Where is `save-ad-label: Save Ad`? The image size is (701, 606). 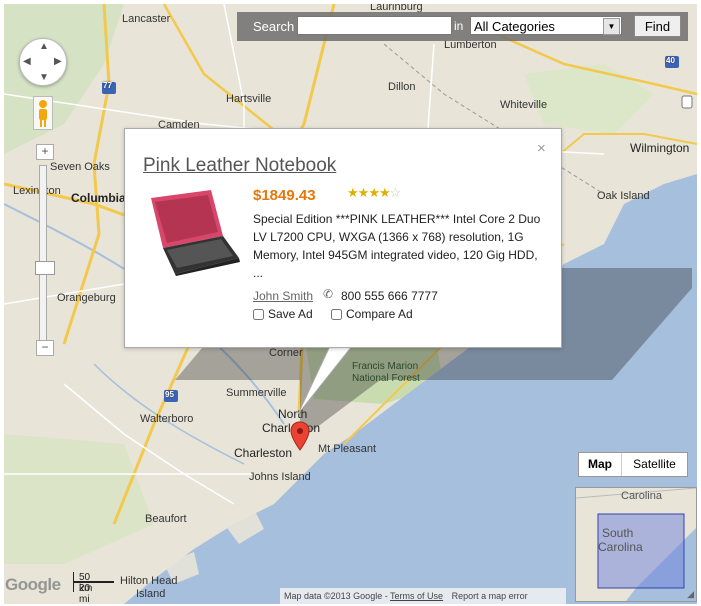 save-ad-label: Save Ad is located at coordinates (290, 314).